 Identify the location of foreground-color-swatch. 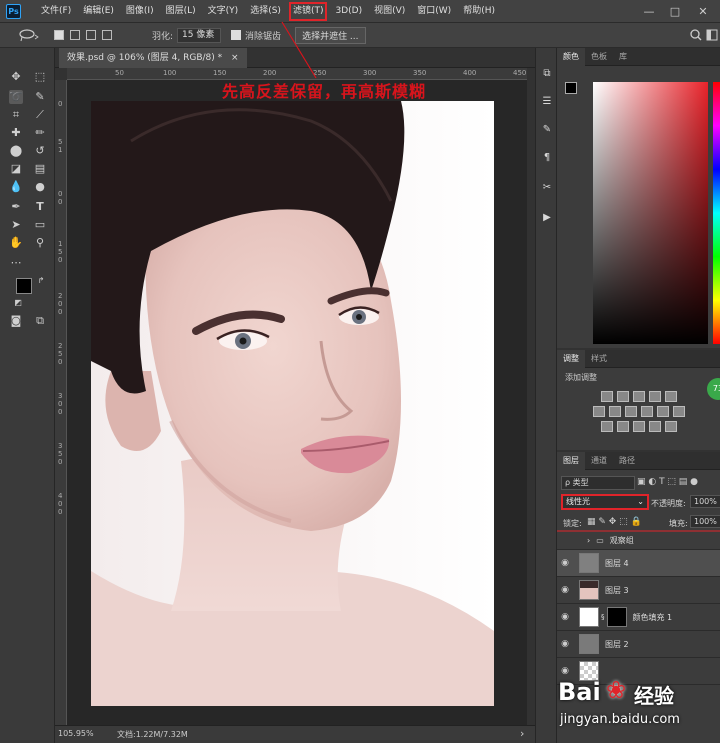
(24, 286).